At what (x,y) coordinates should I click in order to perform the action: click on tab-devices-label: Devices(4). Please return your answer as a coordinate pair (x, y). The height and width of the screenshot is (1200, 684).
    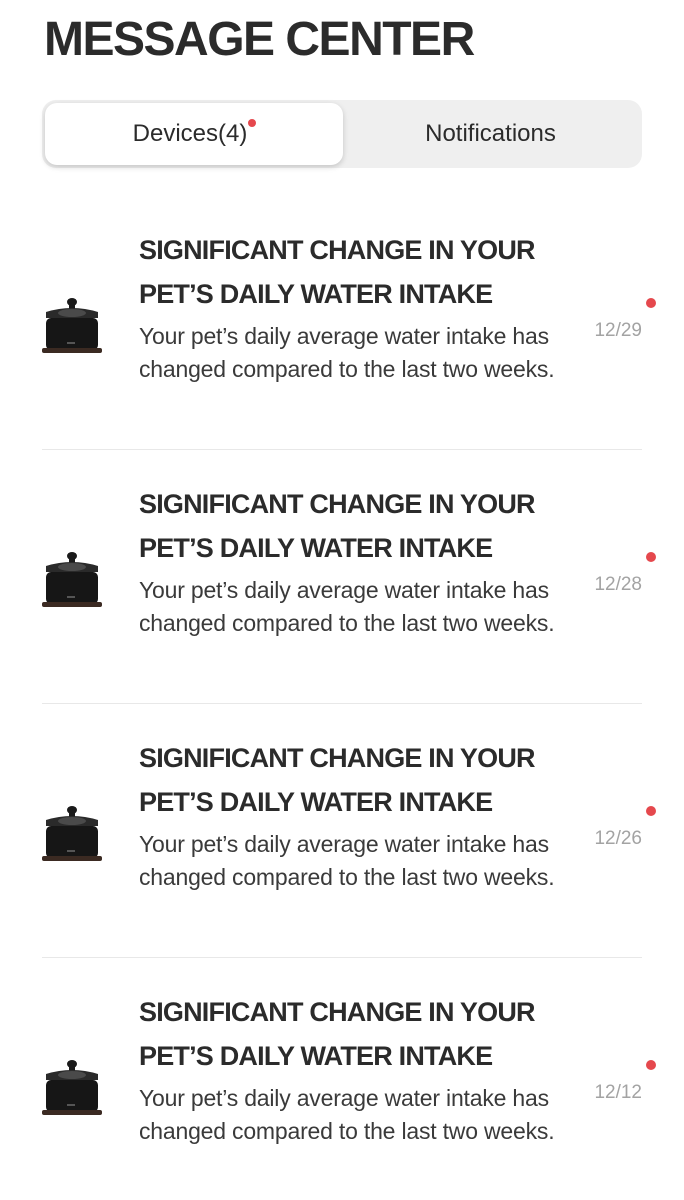
    Looking at the image, I should click on (190, 133).